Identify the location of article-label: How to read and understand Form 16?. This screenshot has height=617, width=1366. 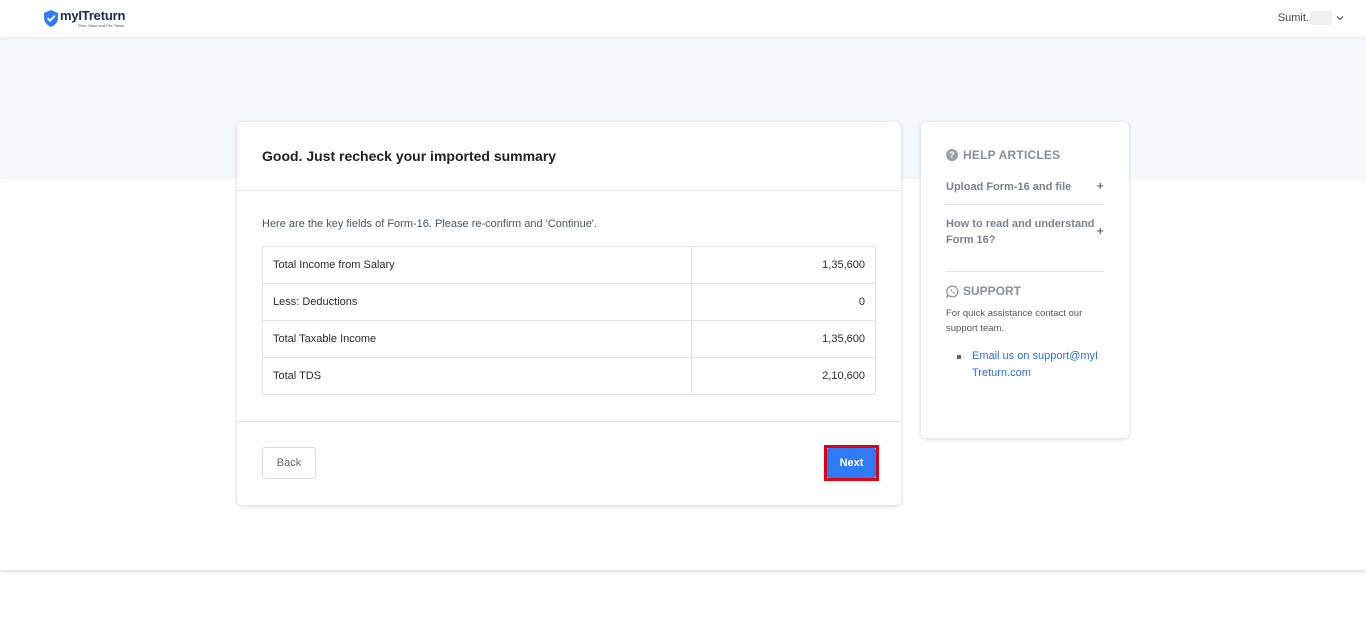
(1020, 232).